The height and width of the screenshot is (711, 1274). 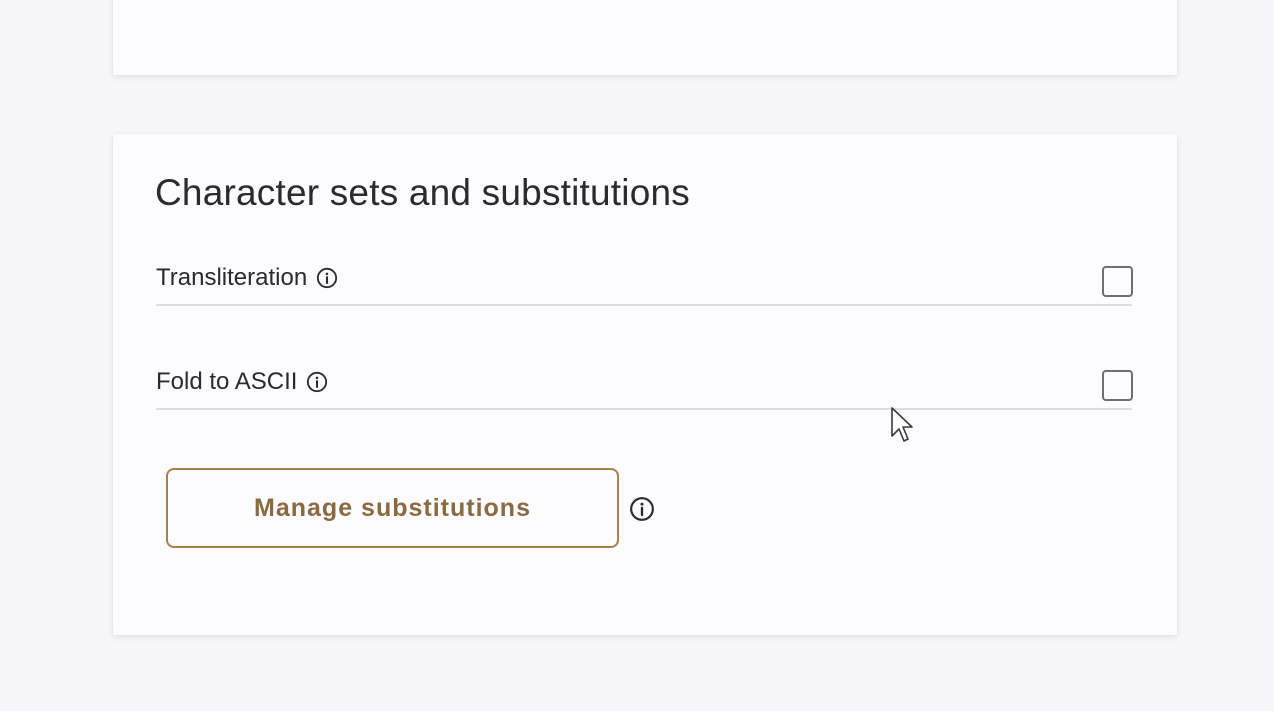 What do you see at coordinates (392, 508) in the screenshot?
I see `manage-substitutions-button: Manage substitutions` at bounding box center [392, 508].